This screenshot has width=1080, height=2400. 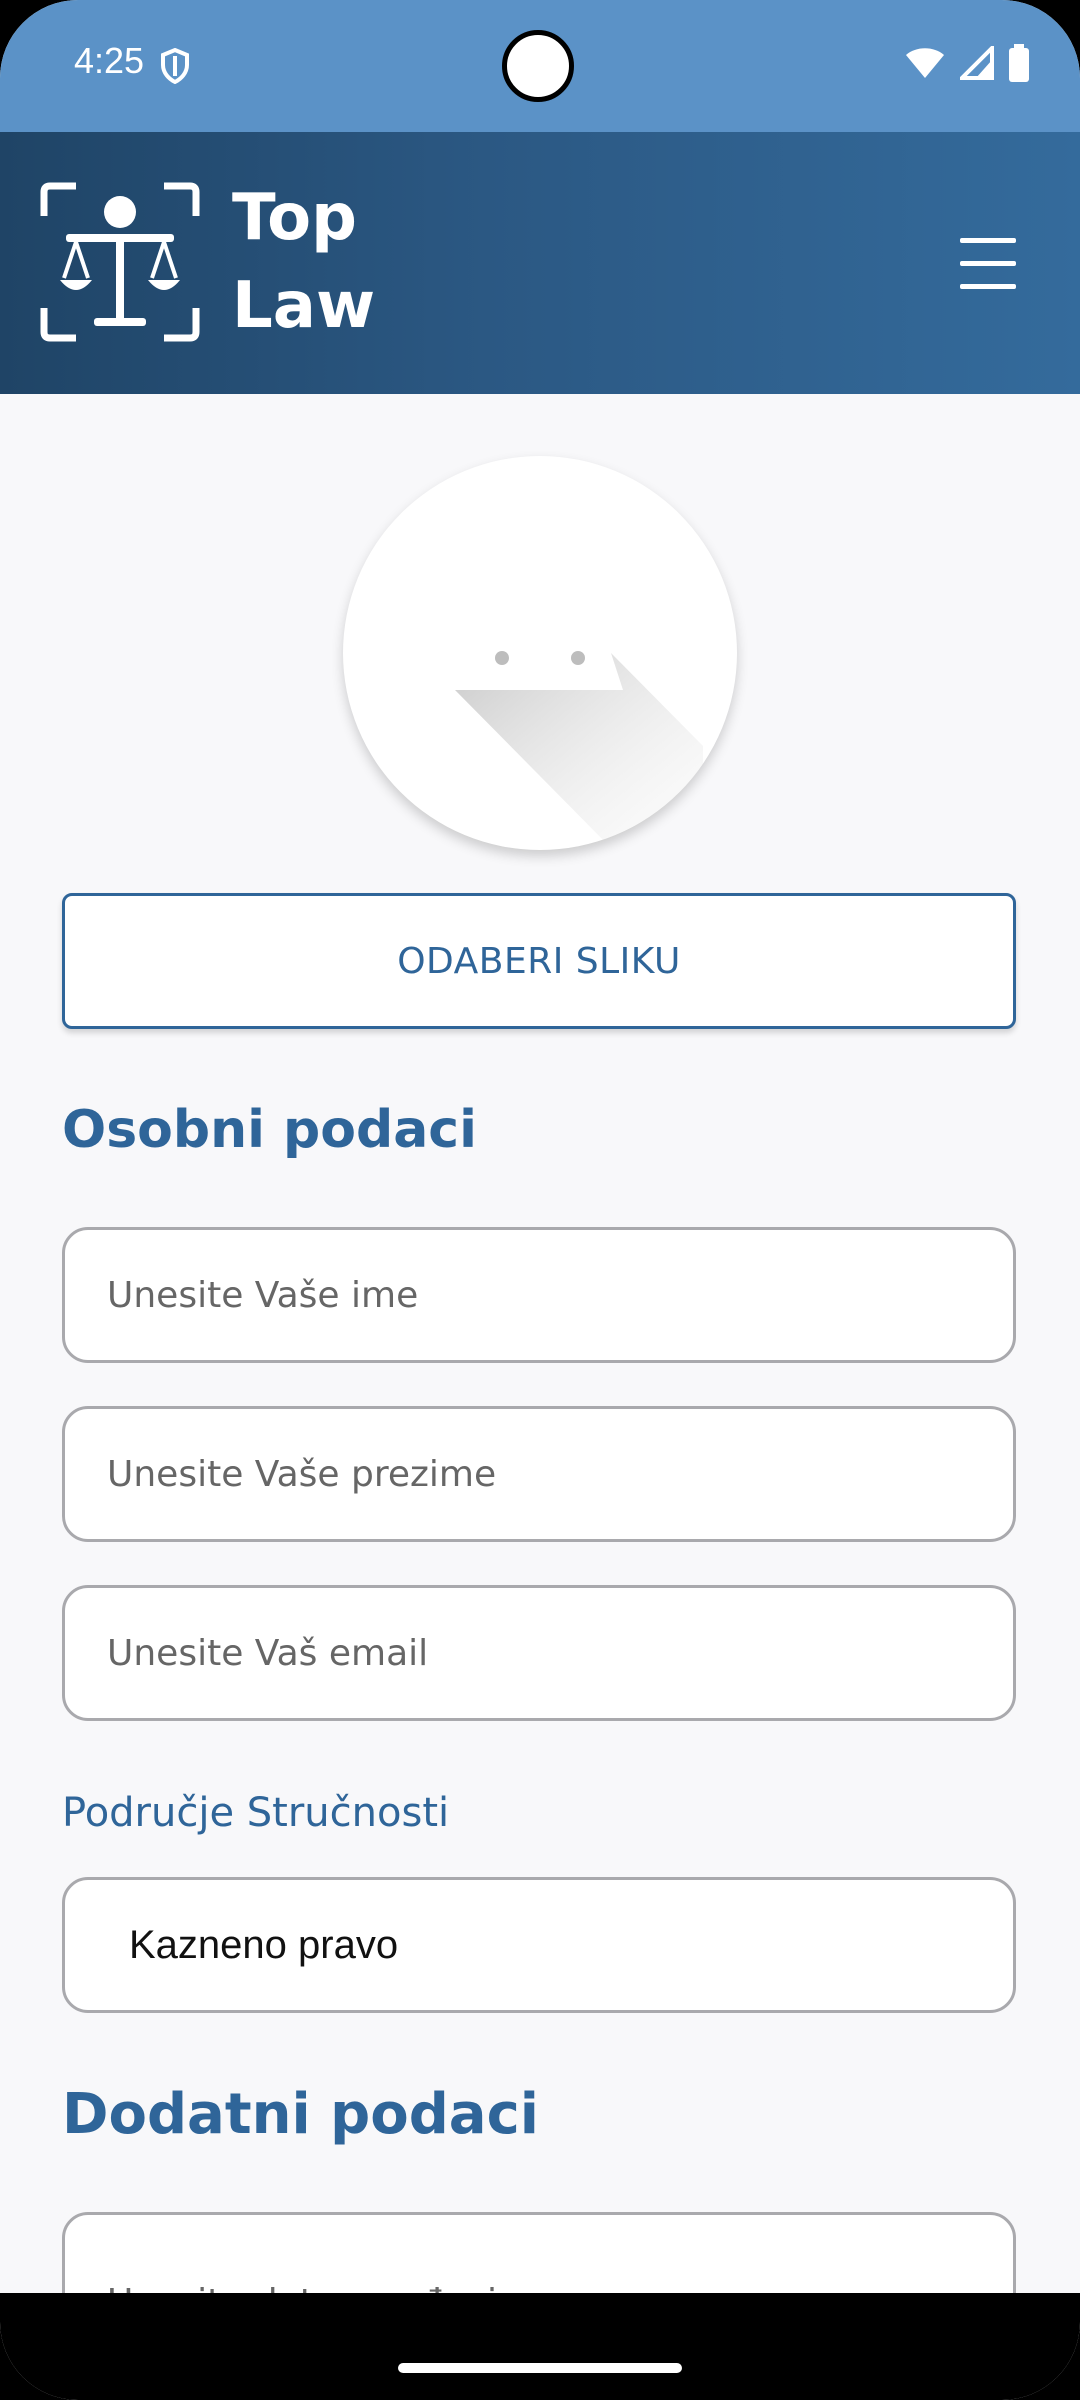 What do you see at coordinates (256, 1813) in the screenshot?
I see `expertise-label: Područje Stručnosti` at bounding box center [256, 1813].